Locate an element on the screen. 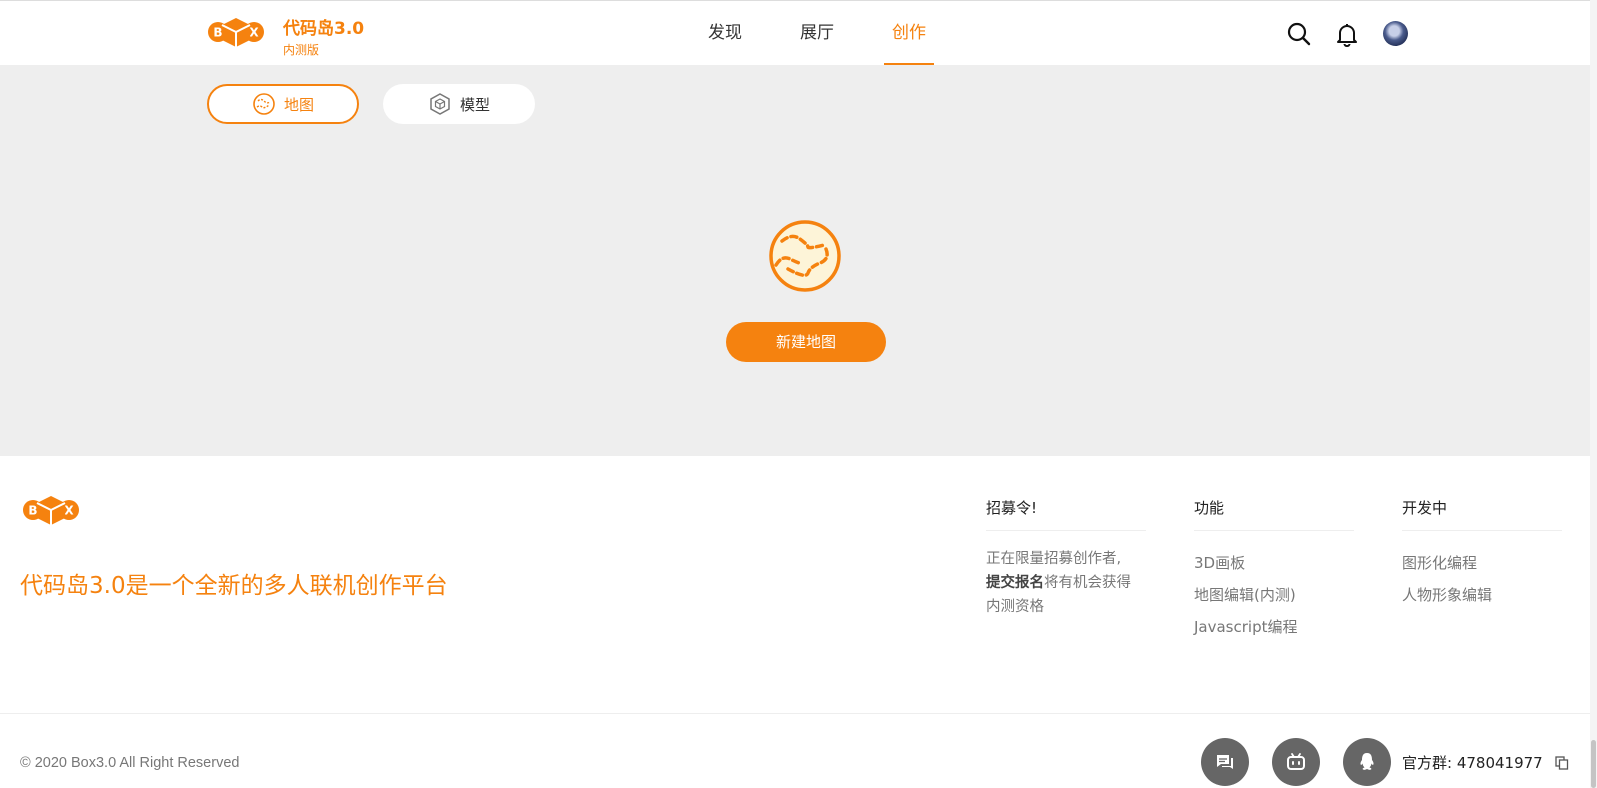 This screenshot has width=1597, height=788. bilibili-icon is located at coordinates (1296, 761).